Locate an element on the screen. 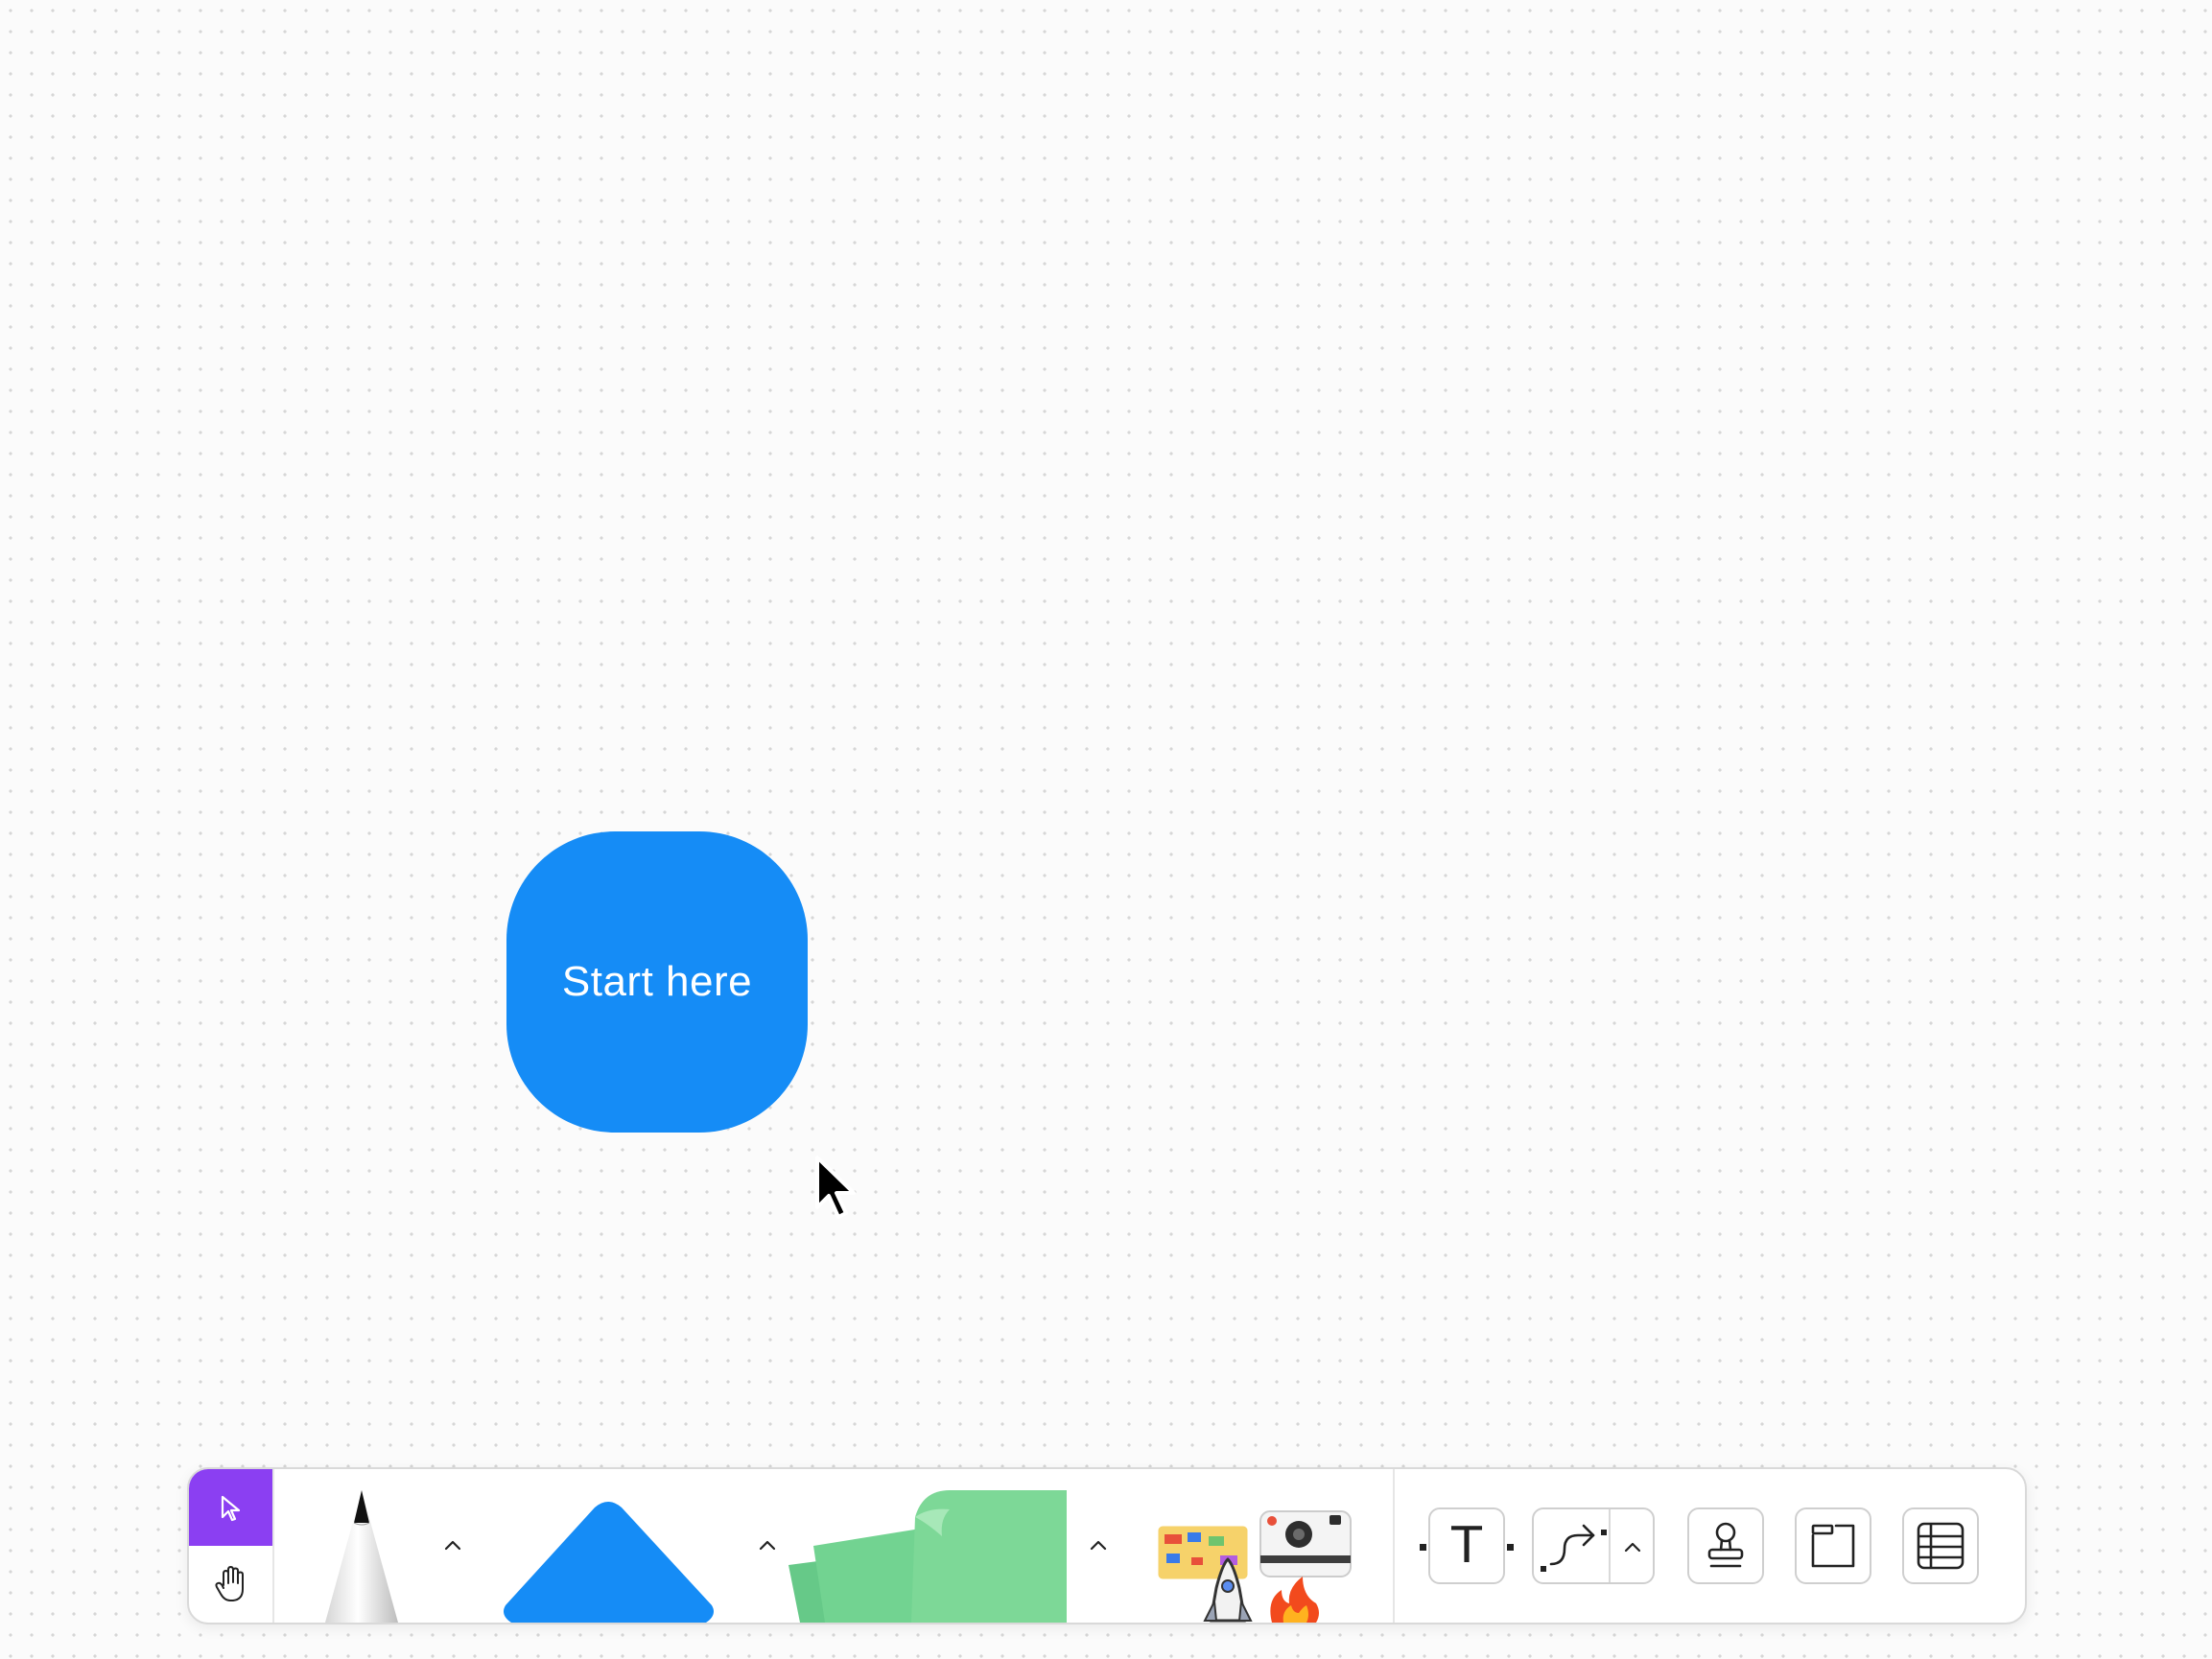 Image resolution: width=2212 pixels, height=1659 pixels. sticky-options-chevron-icon is located at coordinates (1098, 1545).